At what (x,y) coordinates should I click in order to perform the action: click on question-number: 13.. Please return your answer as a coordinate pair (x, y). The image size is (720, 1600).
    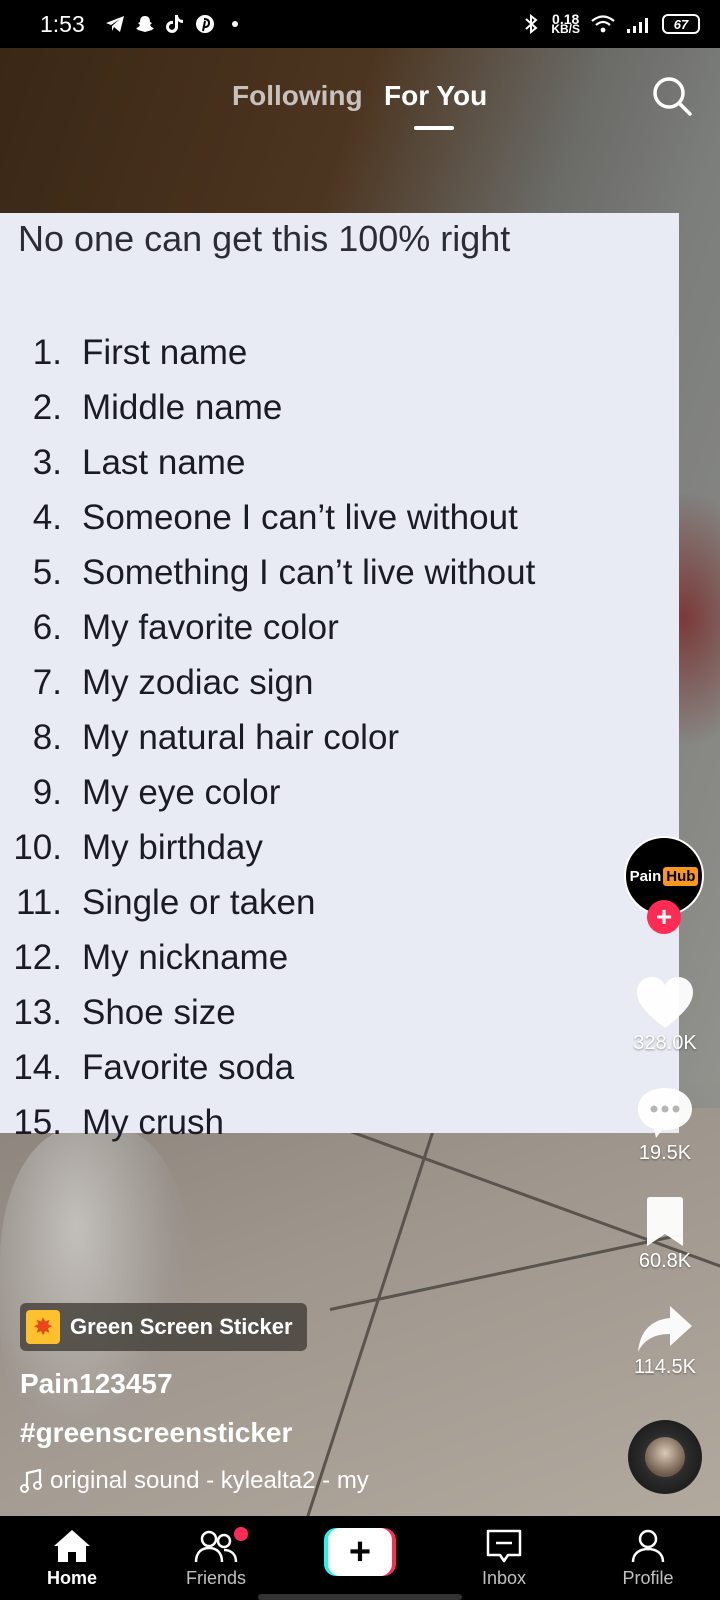
    Looking at the image, I should click on (37, 1012).